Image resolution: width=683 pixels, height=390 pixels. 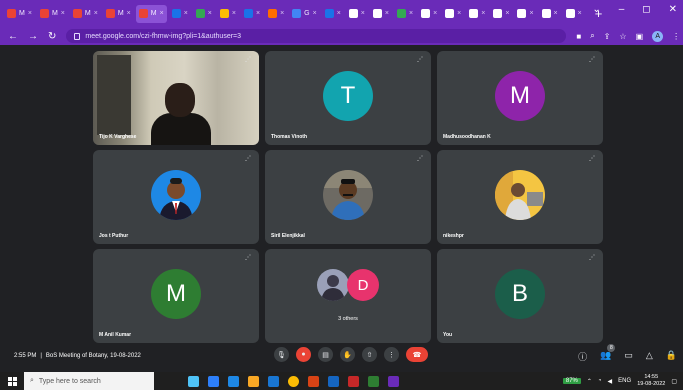 I want to click on notifications-icon: ▢, so click(x=674, y=381).